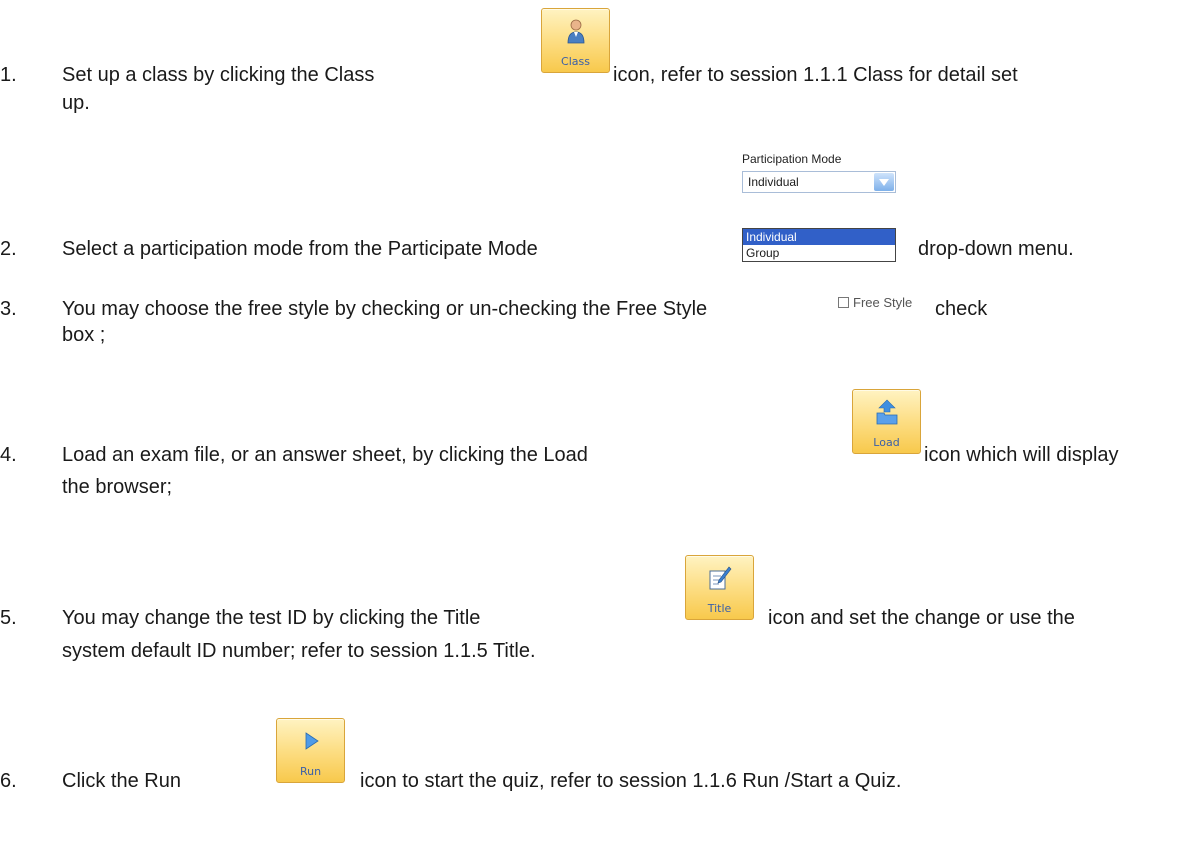 This screenshot has height=842, width=1204. What do you see at coordinates (8, 309) in the screenshot?
I see `step-3-number: 3.` at bounding box center [8, 309].